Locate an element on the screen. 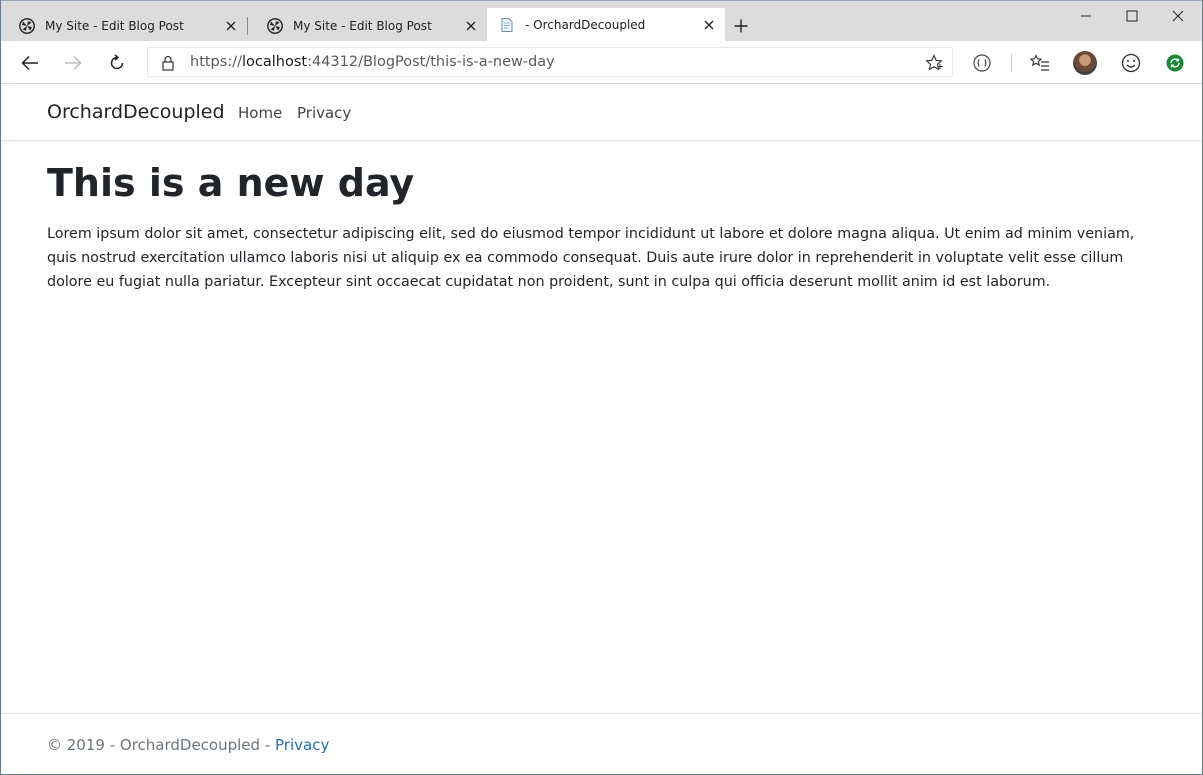  footer-text: © 2019 - OrchardDecoupled - Privacy is located at coordinates (188, 745).